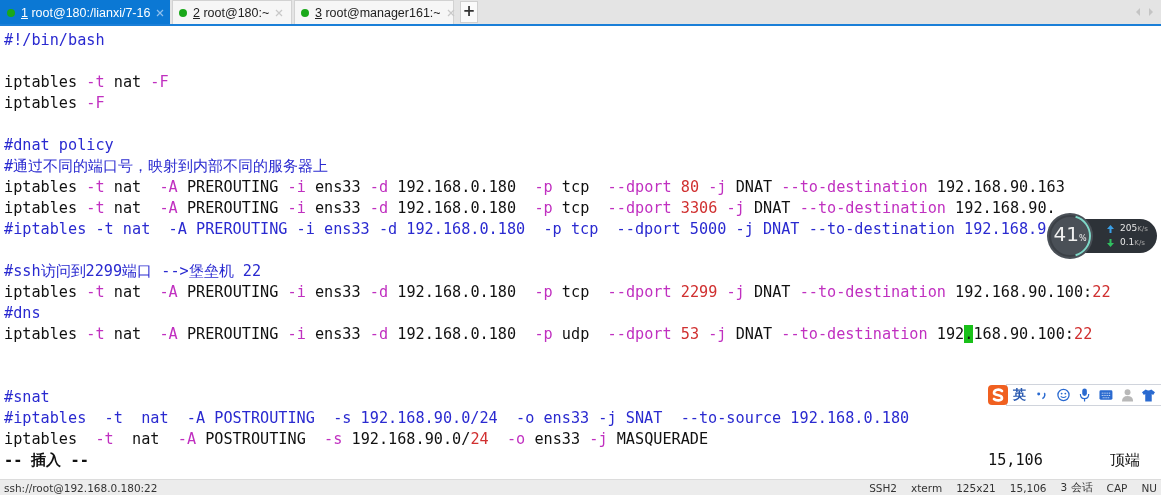 This screenshot has height=495, width=1161. Describe the element at coordinates (47, 460) in the screenshot. I see `editor-mode: -- 插入 --` at that location.